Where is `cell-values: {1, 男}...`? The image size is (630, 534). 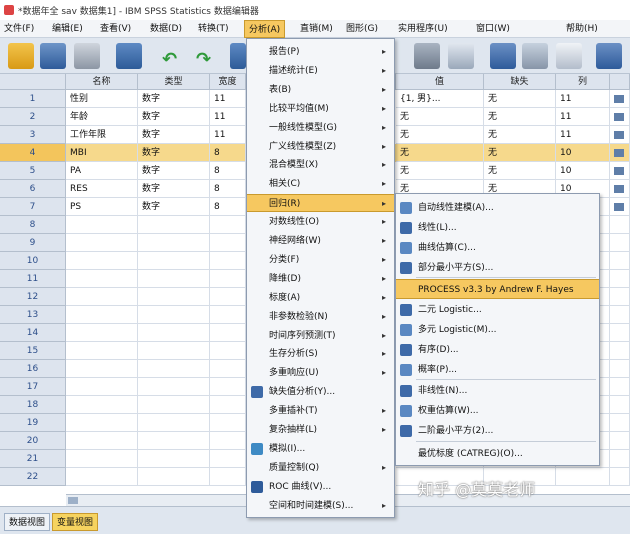 cell-values: {1, 男}... is located at coordinates (440, 99).